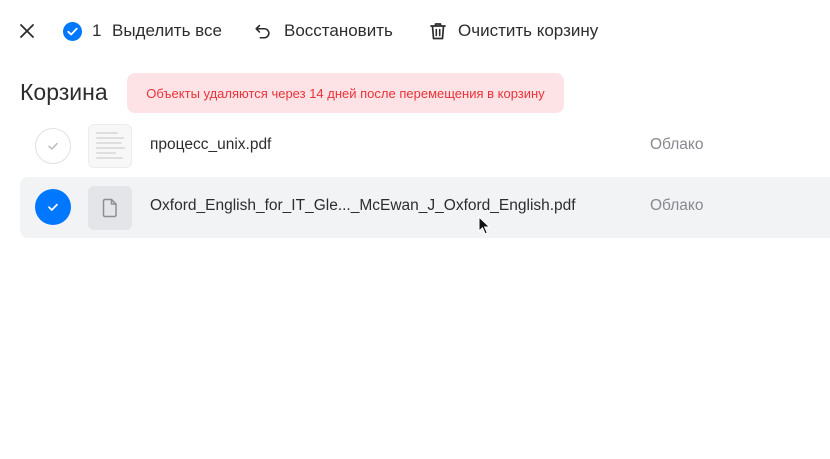  I want to click on close-icon, so click(27, 31).